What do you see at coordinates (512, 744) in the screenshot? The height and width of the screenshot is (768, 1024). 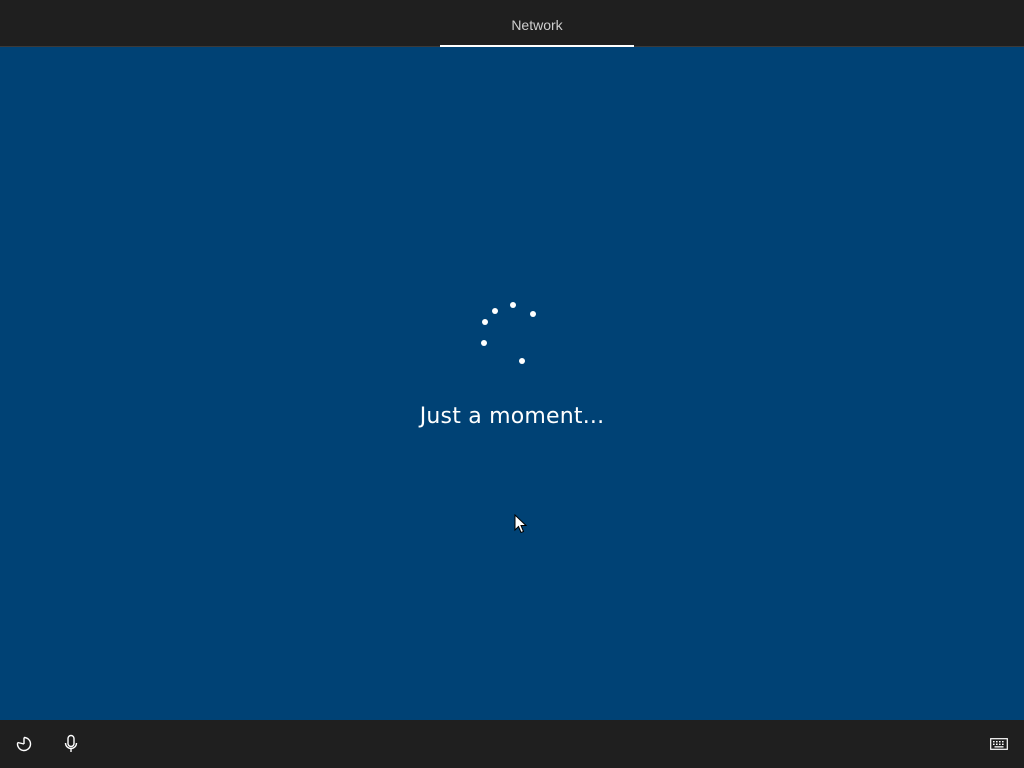 I see `bottom-bar` at bounding box center [512, 744].